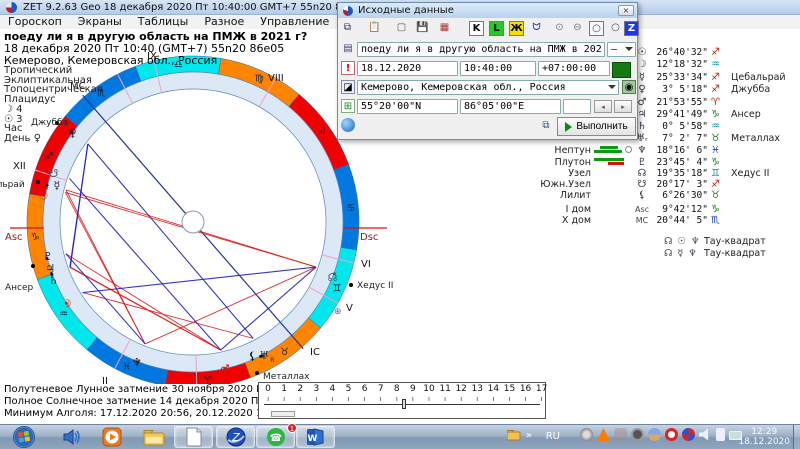 Image resolution: width=800 pixels, height=449 pixels. What do you see at coordinates (621, 70) in the screenshot?
I see `zone-status-swatch` at bounding box center [621, 70].